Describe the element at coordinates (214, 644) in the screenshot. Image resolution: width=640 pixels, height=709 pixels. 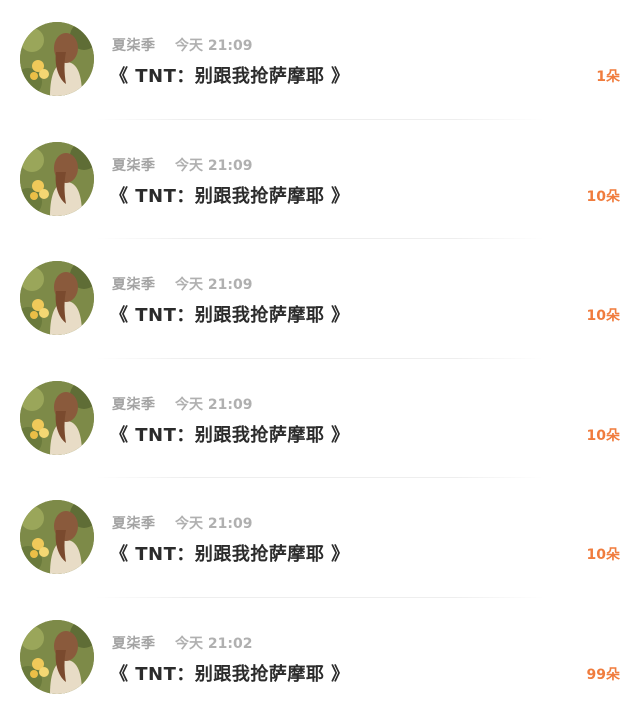
I see `timestamp: 今天 21:02` at that location.